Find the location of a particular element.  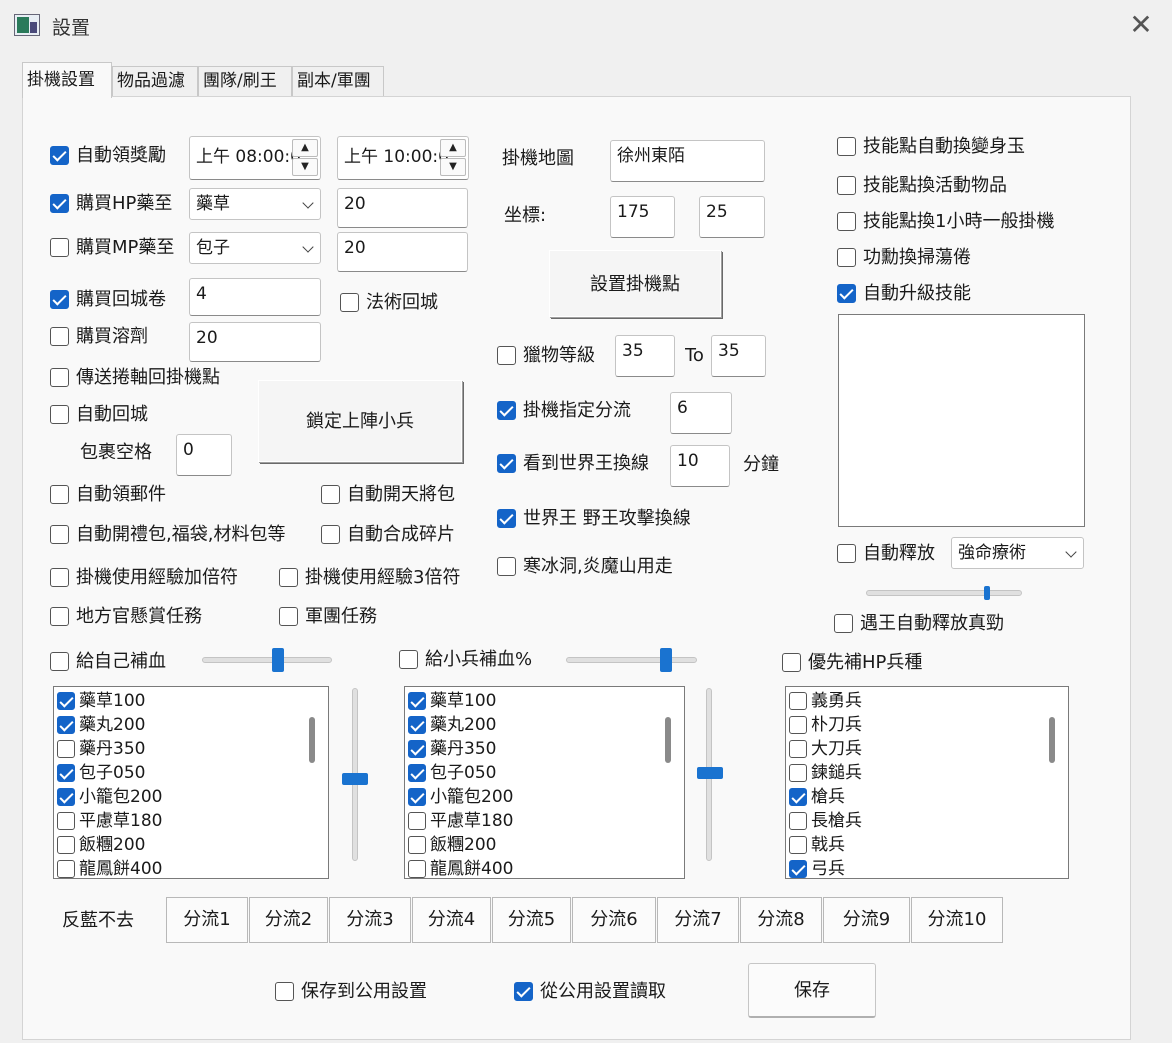

channel-button-10: 分流10 is located at coordinates (957, 920).